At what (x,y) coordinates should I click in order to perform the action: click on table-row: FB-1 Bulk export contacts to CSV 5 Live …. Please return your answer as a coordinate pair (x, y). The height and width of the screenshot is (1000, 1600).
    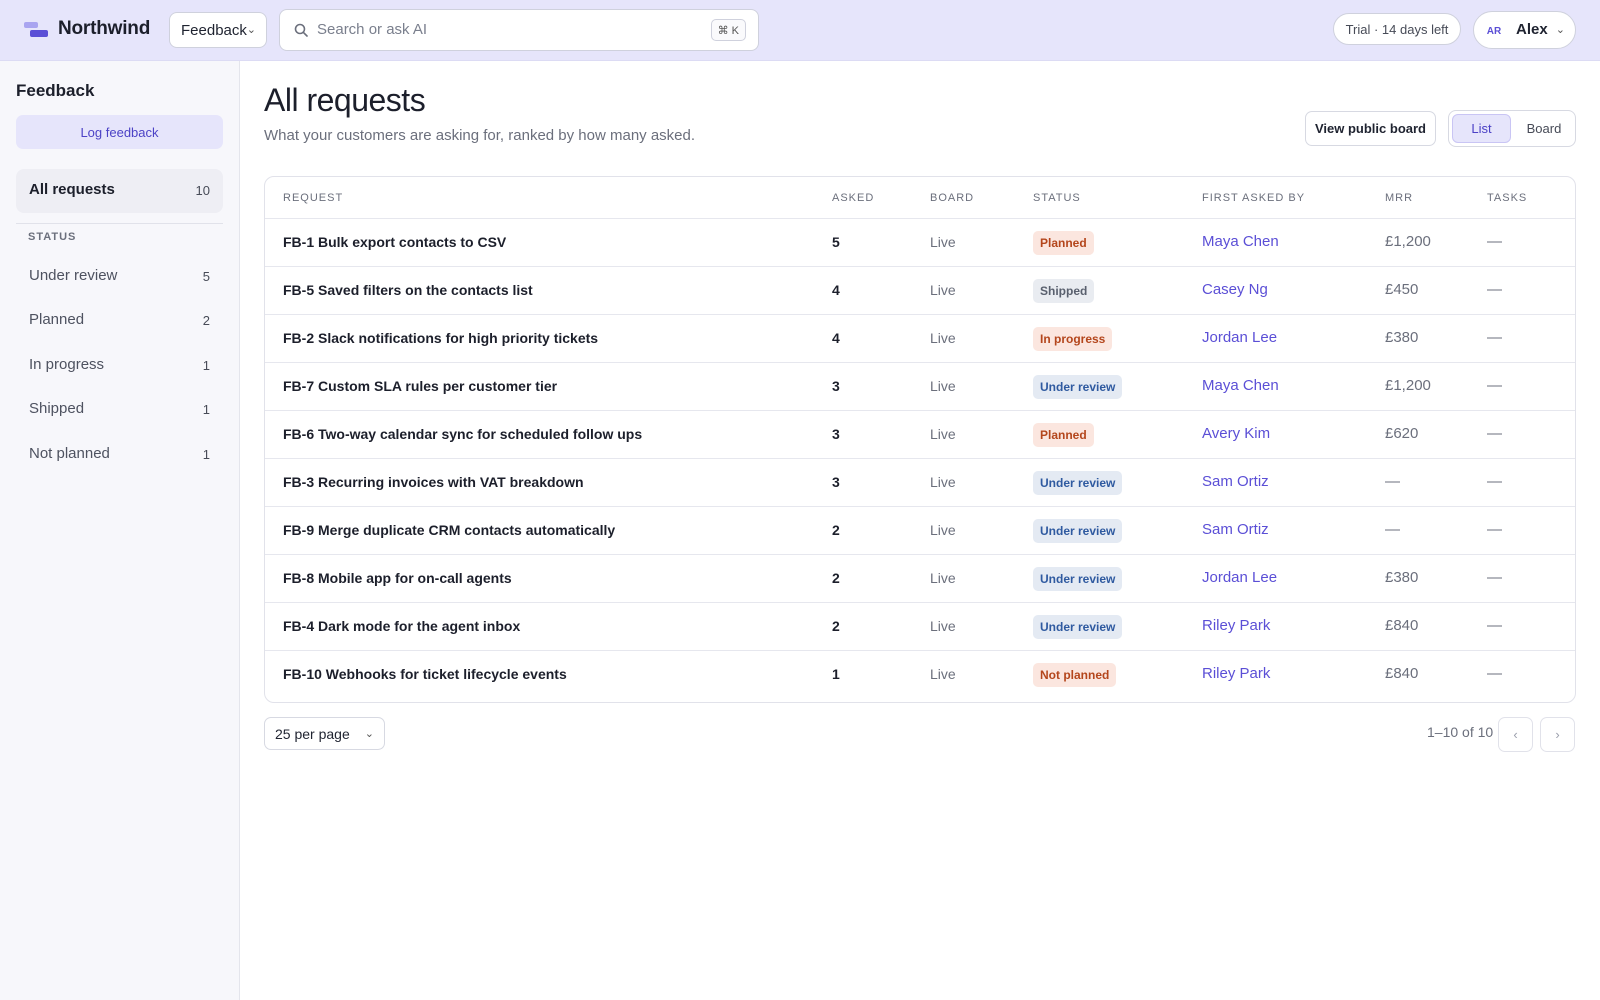
    Looking at the image, I should click on (920, 243).